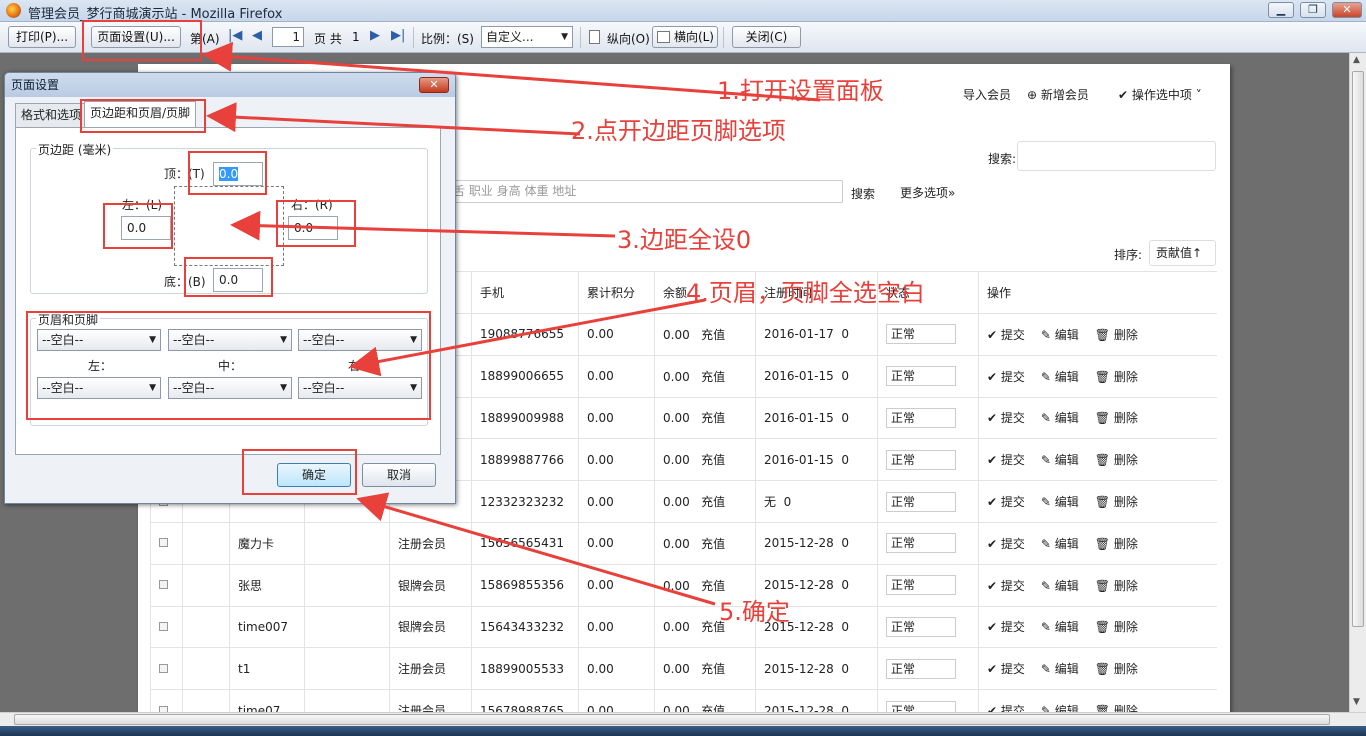  Describe the element at coordinates (527, 37) in the screenshot. I see `scale-select: 自定义... ▼` at that location.